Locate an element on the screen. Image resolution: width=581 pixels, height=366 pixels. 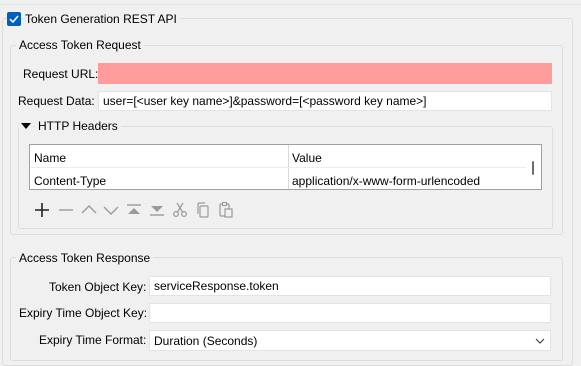
paste-icon is located at coordinates (226, 210).